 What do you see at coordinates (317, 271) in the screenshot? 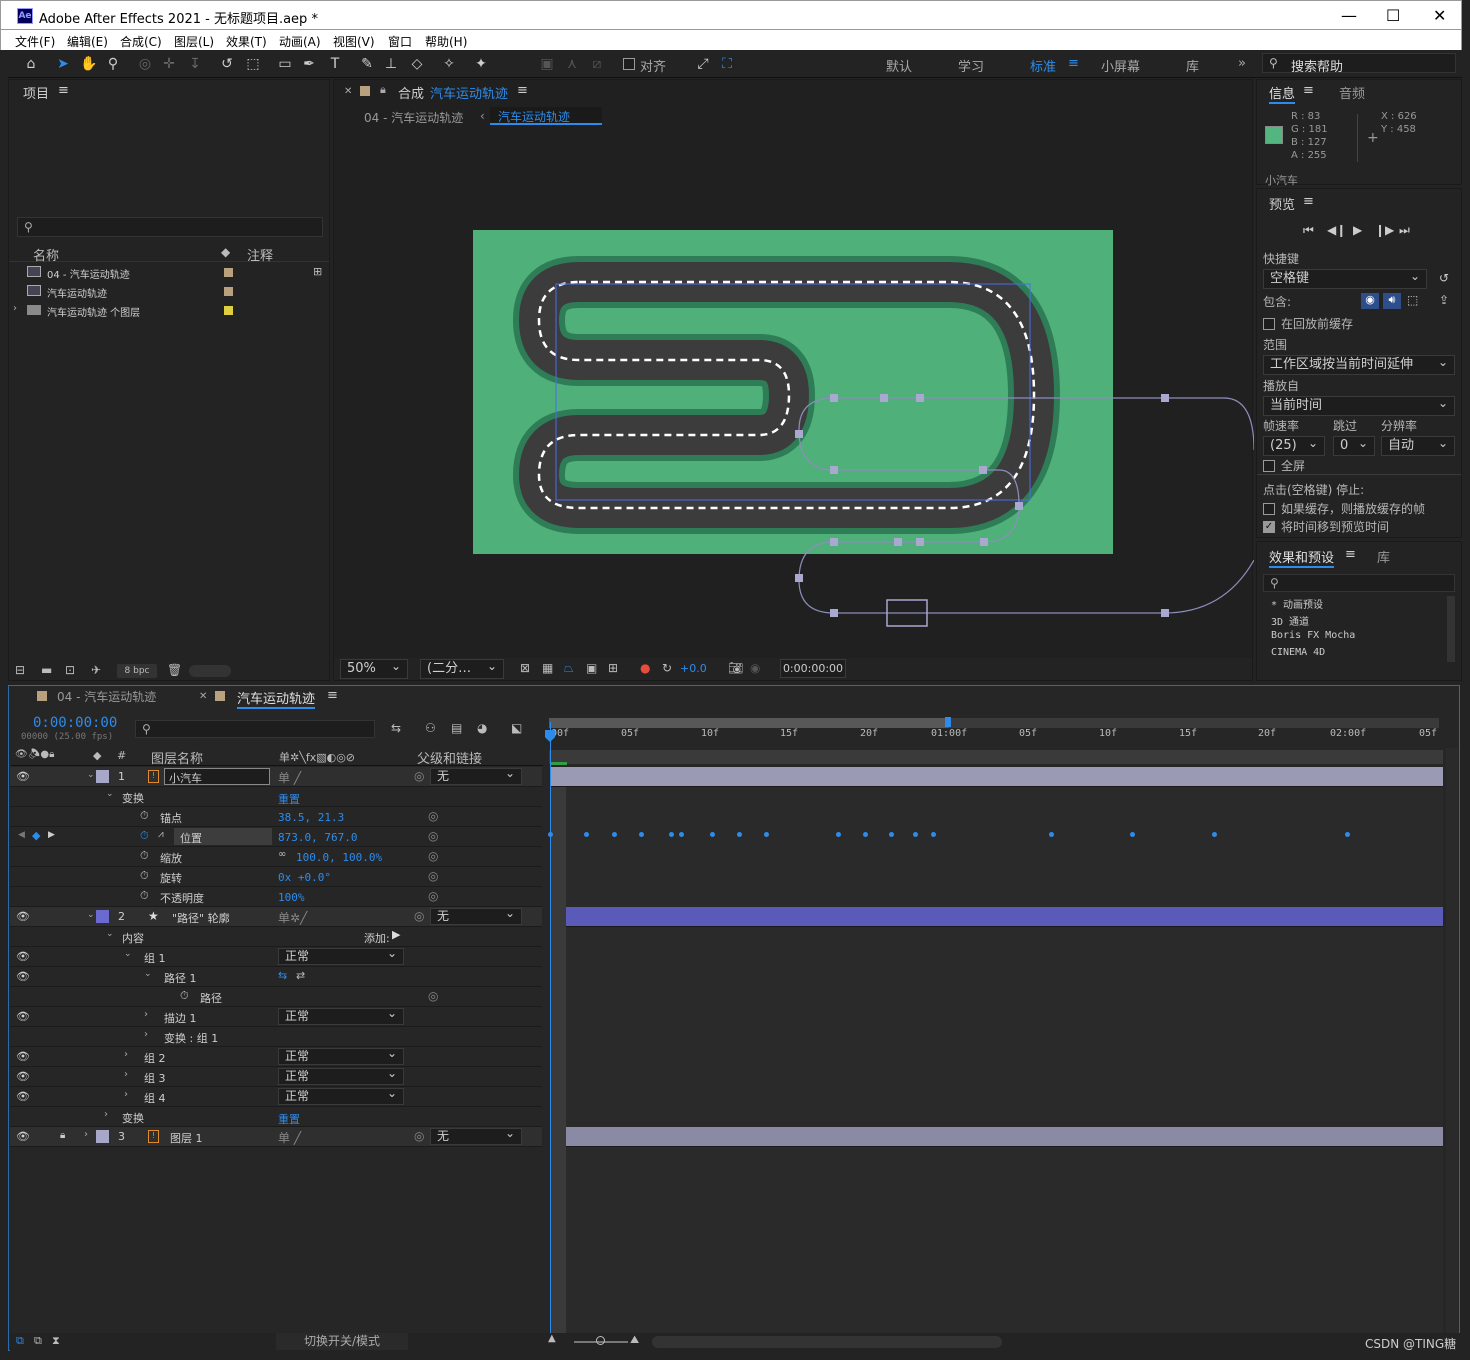
I see `flowchart-icon: ⊞` at bounding box center [317, 271].